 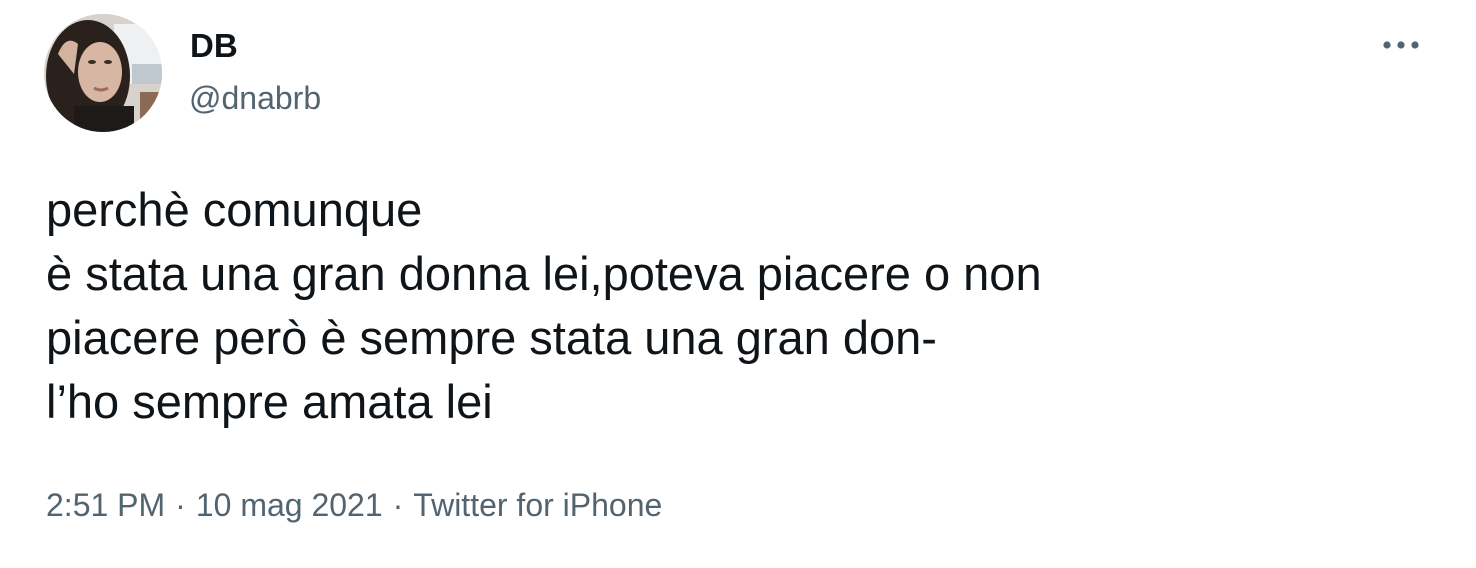 I want to click on author-display-name: DB, so click(x=214, y=46).